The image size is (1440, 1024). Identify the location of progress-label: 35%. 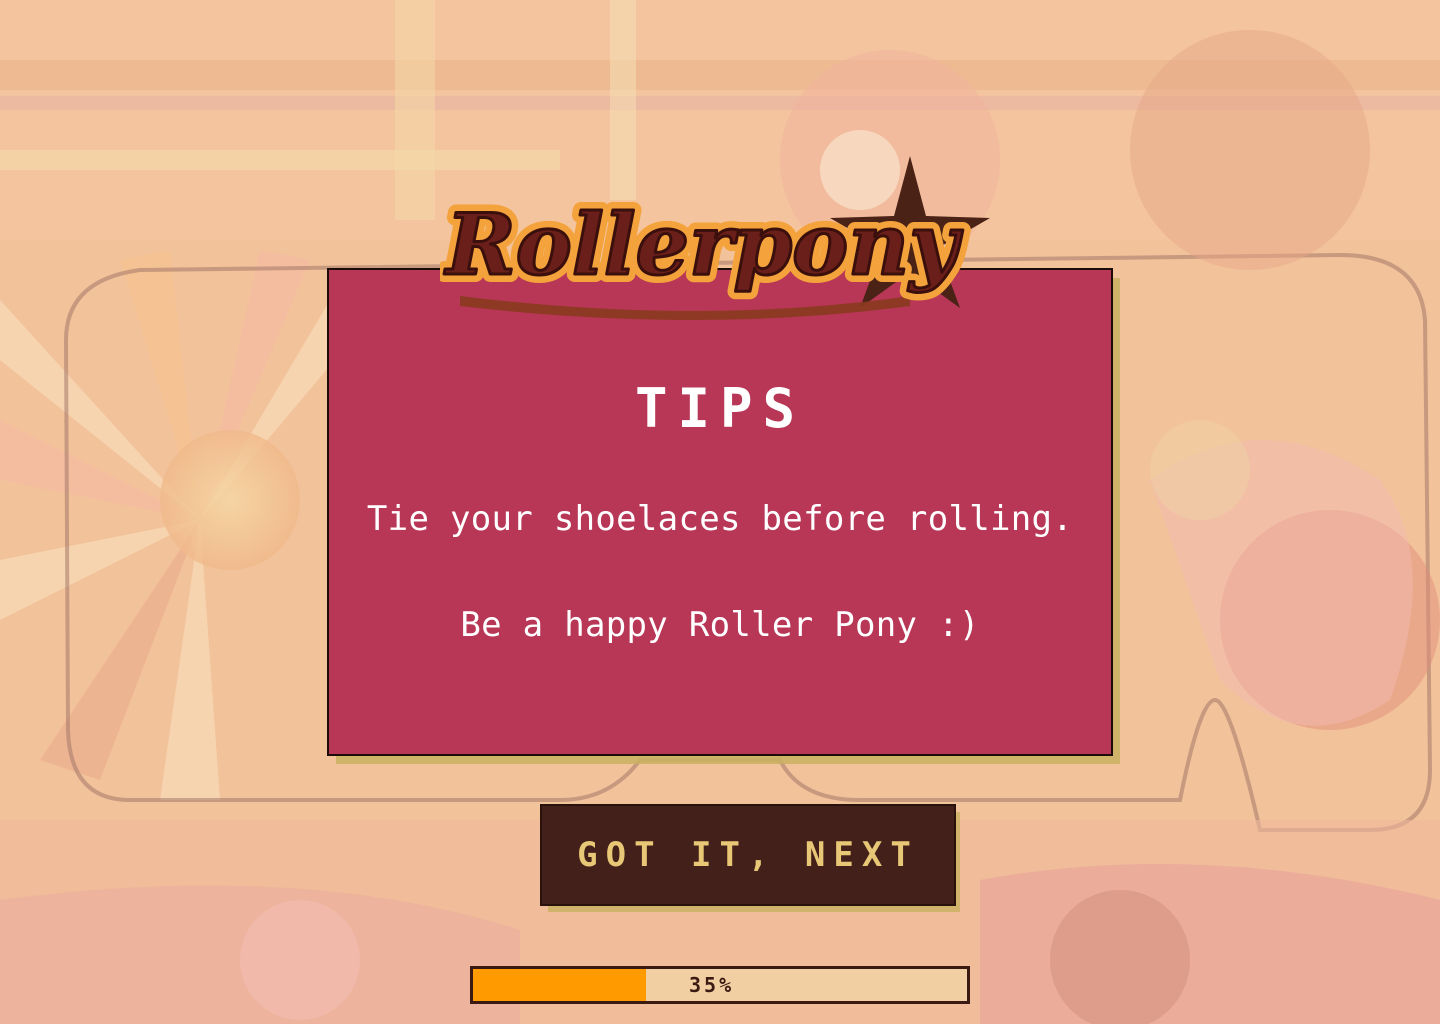
(712, 985).